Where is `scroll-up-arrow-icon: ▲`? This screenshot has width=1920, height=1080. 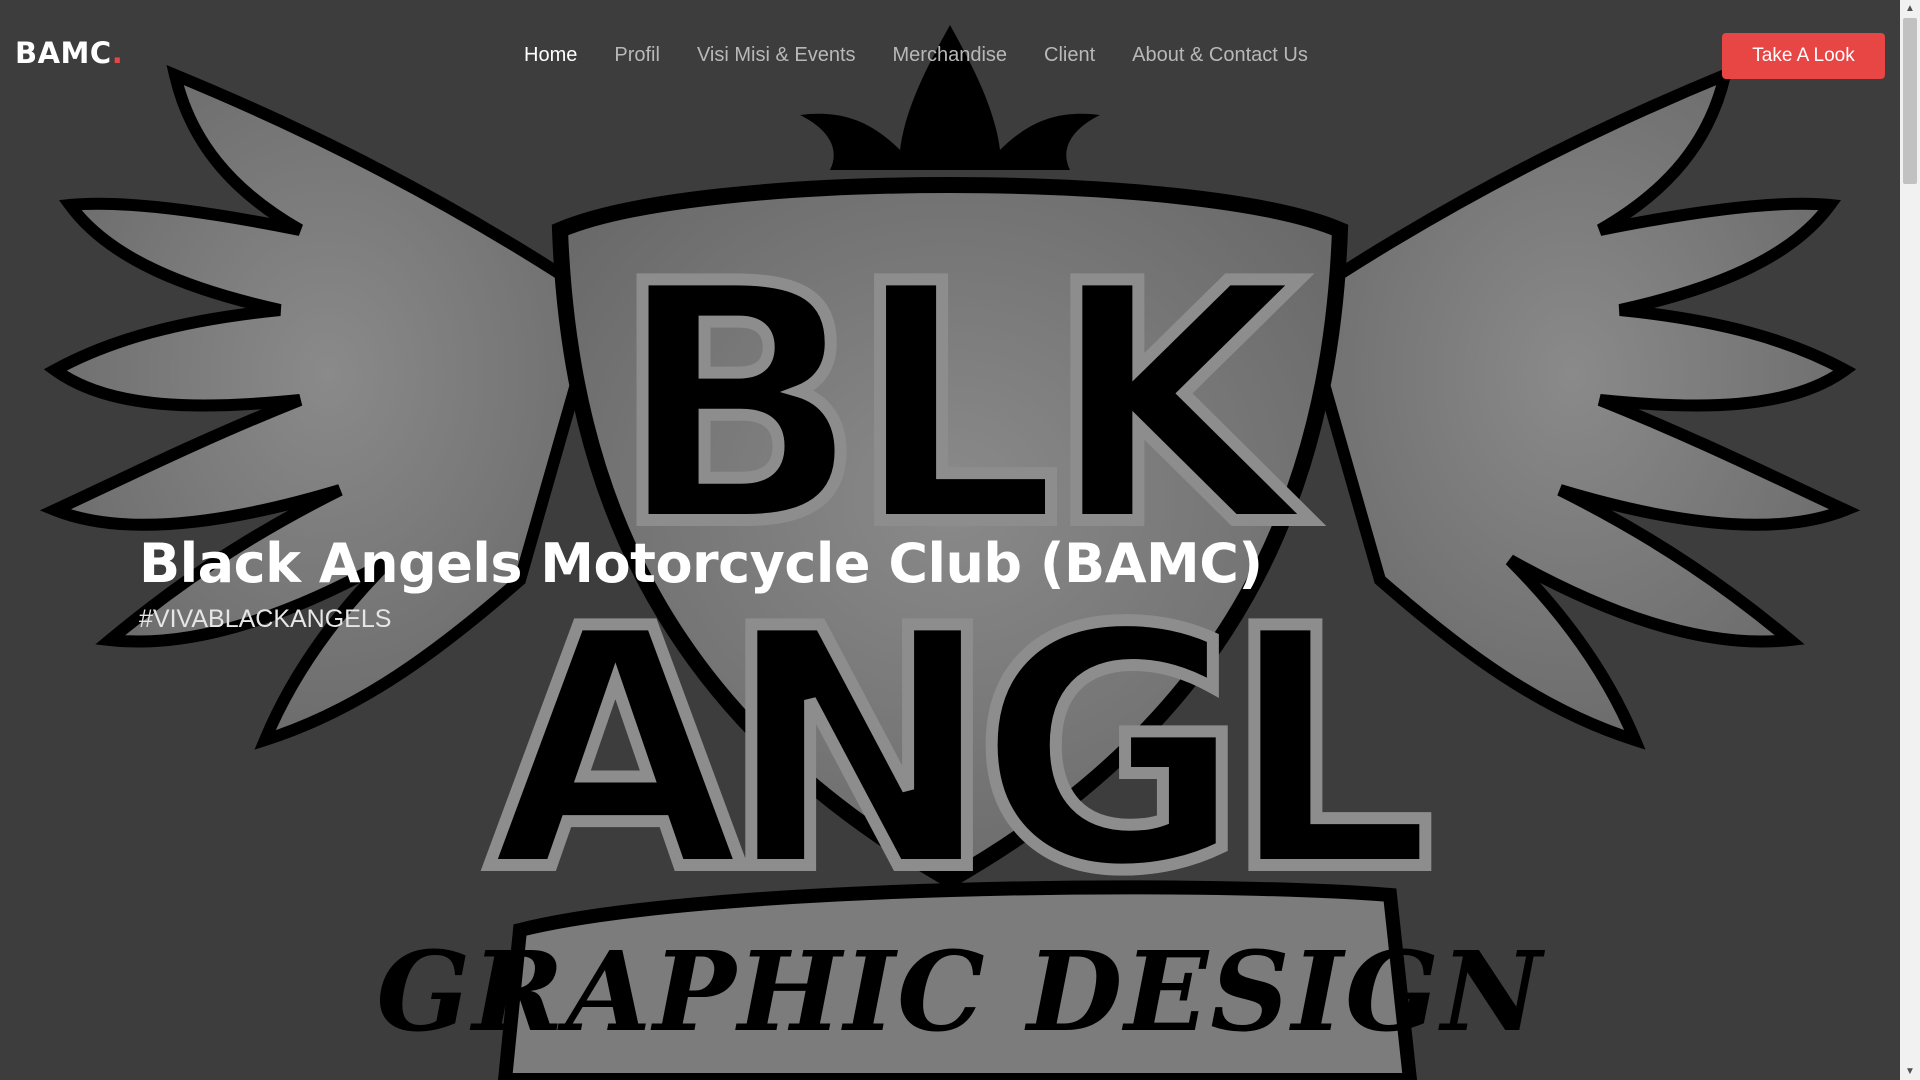 scroll-up-arrow-icon: ▲ is located at coordinates (1910, 8).